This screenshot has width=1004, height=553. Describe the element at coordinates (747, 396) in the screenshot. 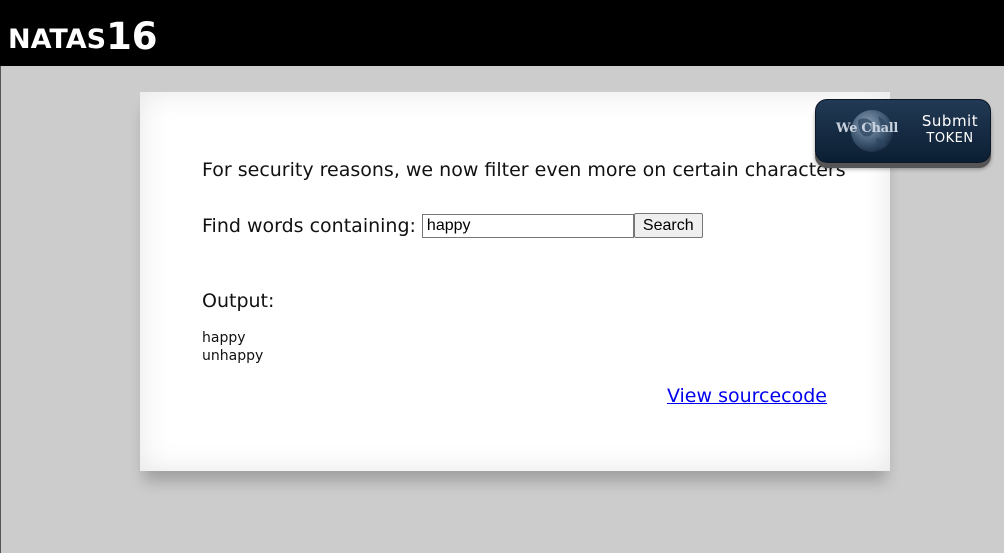

I see `view-sourcecode-link: View sourcecode` at that location.